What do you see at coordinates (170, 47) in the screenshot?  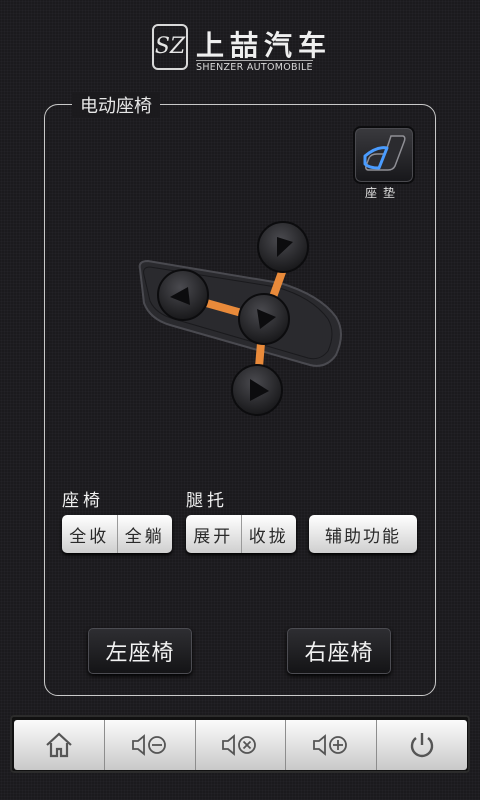 I see `logo-mark: SZ` at bounding box center [170, 47].